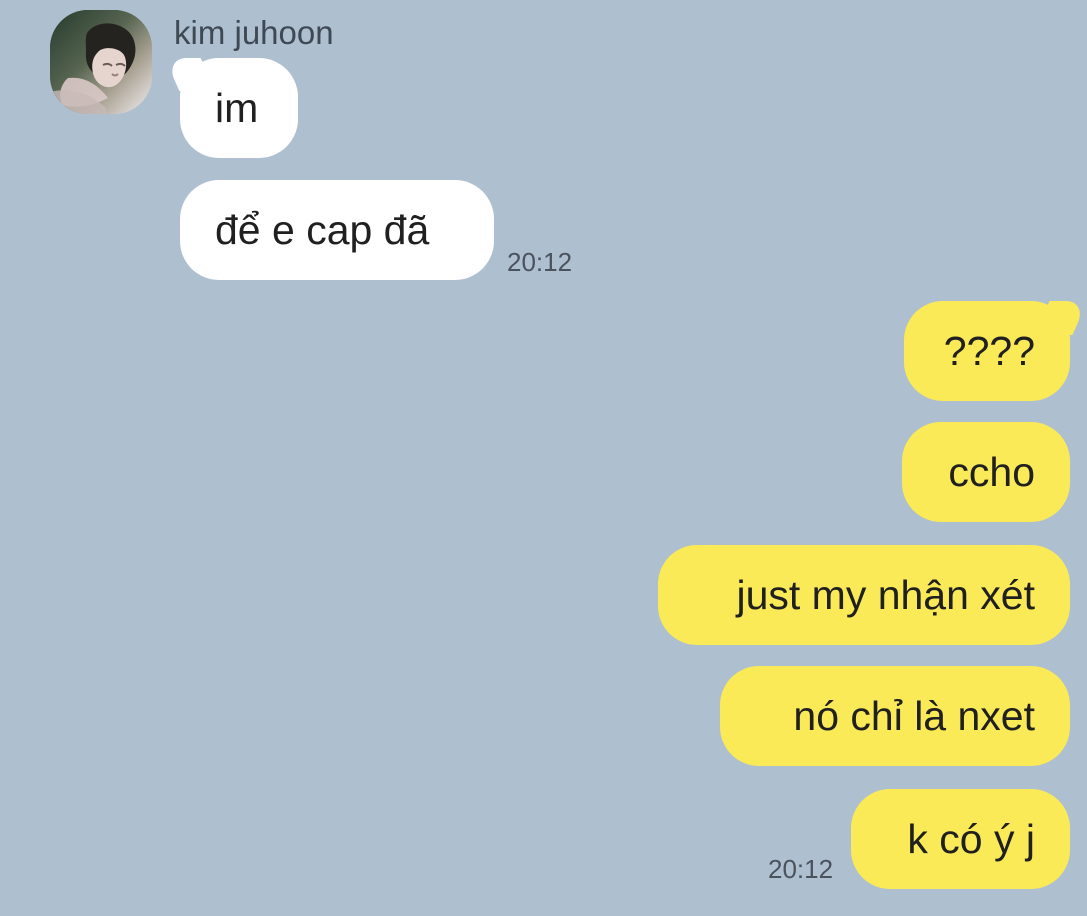 The image size is (1087, 916). Describe the element at coordinates (914, 716) in the screenshot. I see `message-text: nó chỉ là nxet` at that location.